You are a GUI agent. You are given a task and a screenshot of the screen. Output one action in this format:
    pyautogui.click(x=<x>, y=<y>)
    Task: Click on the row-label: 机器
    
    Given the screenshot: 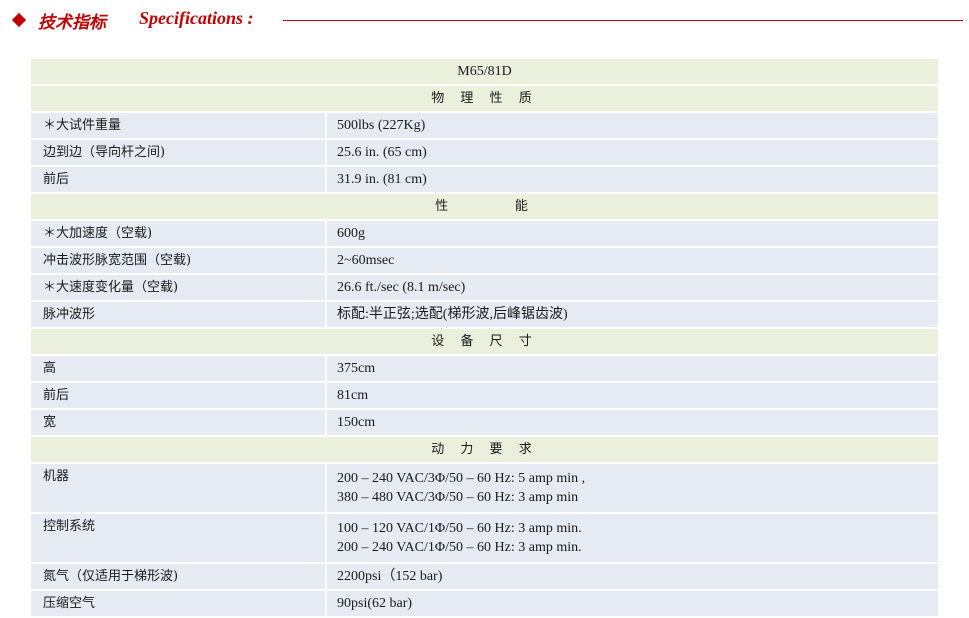 What is the action you would take?
    pyautogui.click(x=179, y=489)
    